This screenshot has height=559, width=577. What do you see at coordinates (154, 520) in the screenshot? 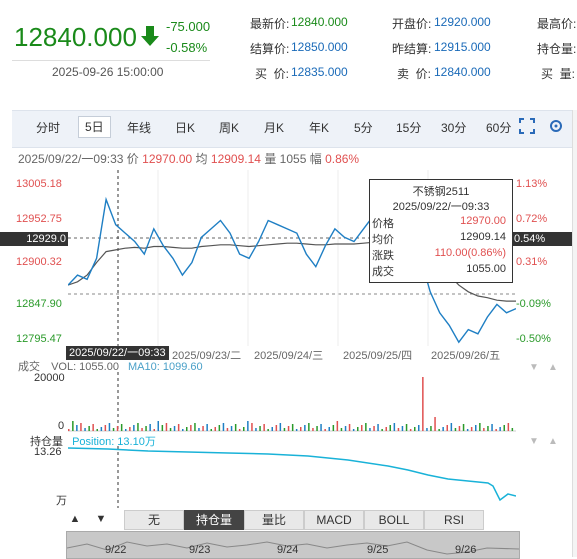
I see `indicator-none-button: 无` at bounding box center [154, 520].